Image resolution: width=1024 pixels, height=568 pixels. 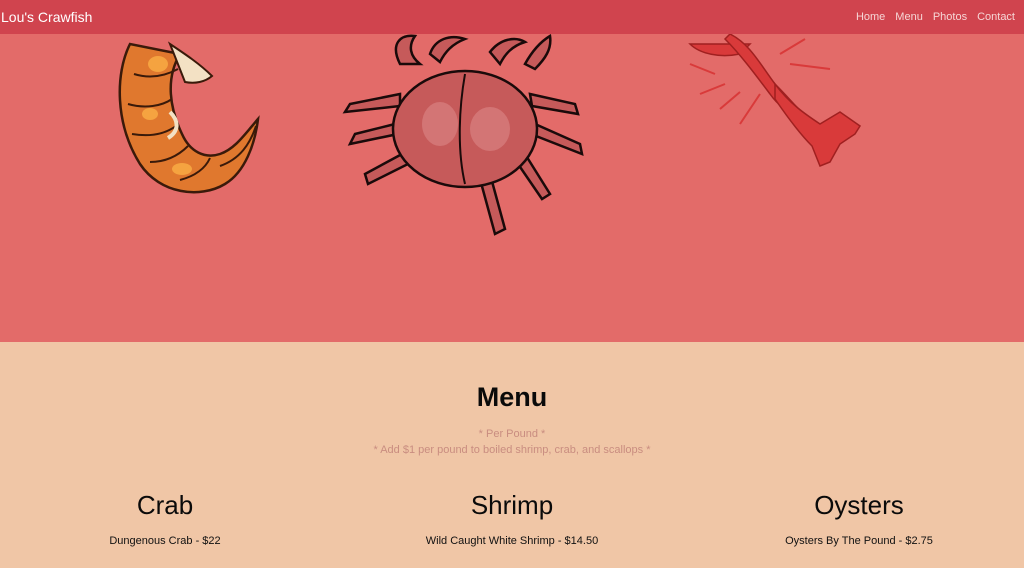 What do you see at coordinates (189, 117) in the screenshot?
I see `shrimp-icon` at bounding box center [189, 117].